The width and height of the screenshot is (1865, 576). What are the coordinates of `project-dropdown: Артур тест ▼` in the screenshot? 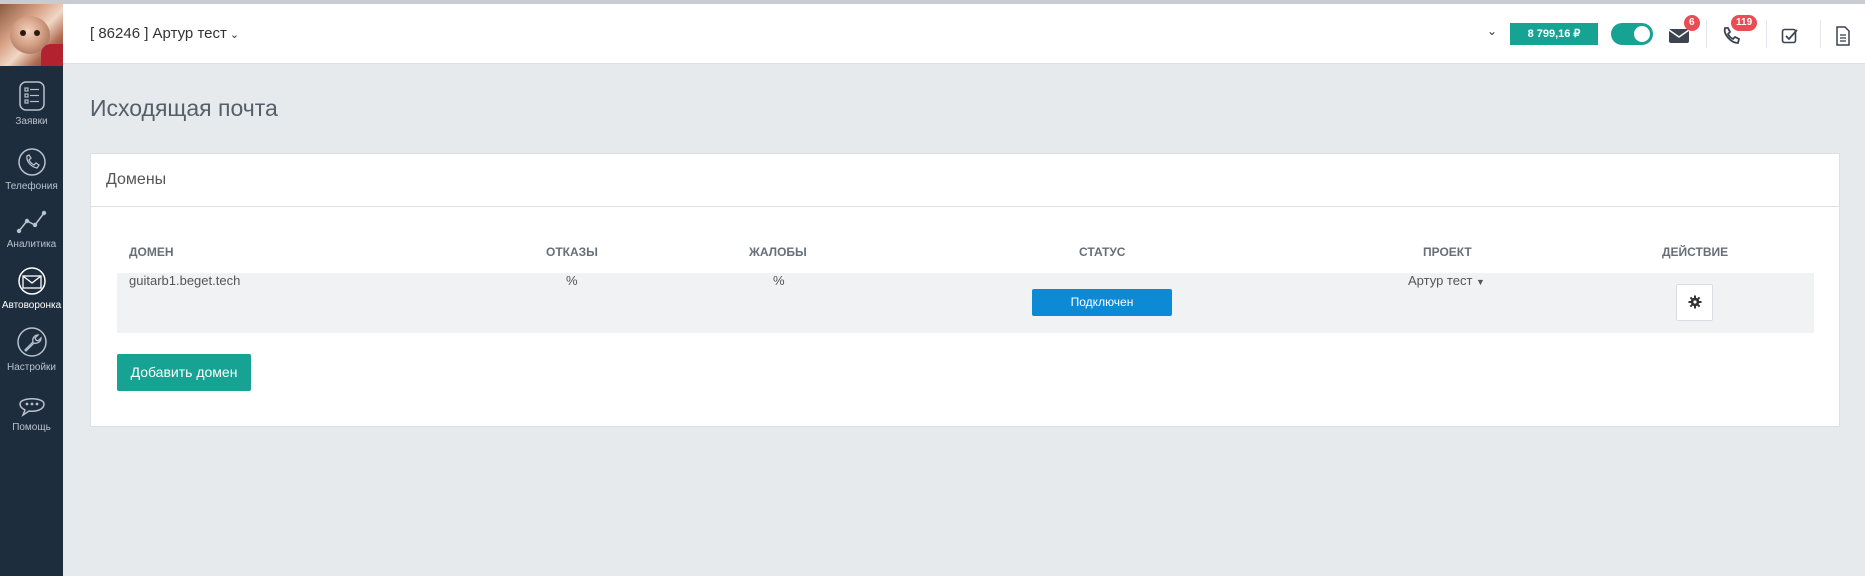 It's located at (1446, 280).